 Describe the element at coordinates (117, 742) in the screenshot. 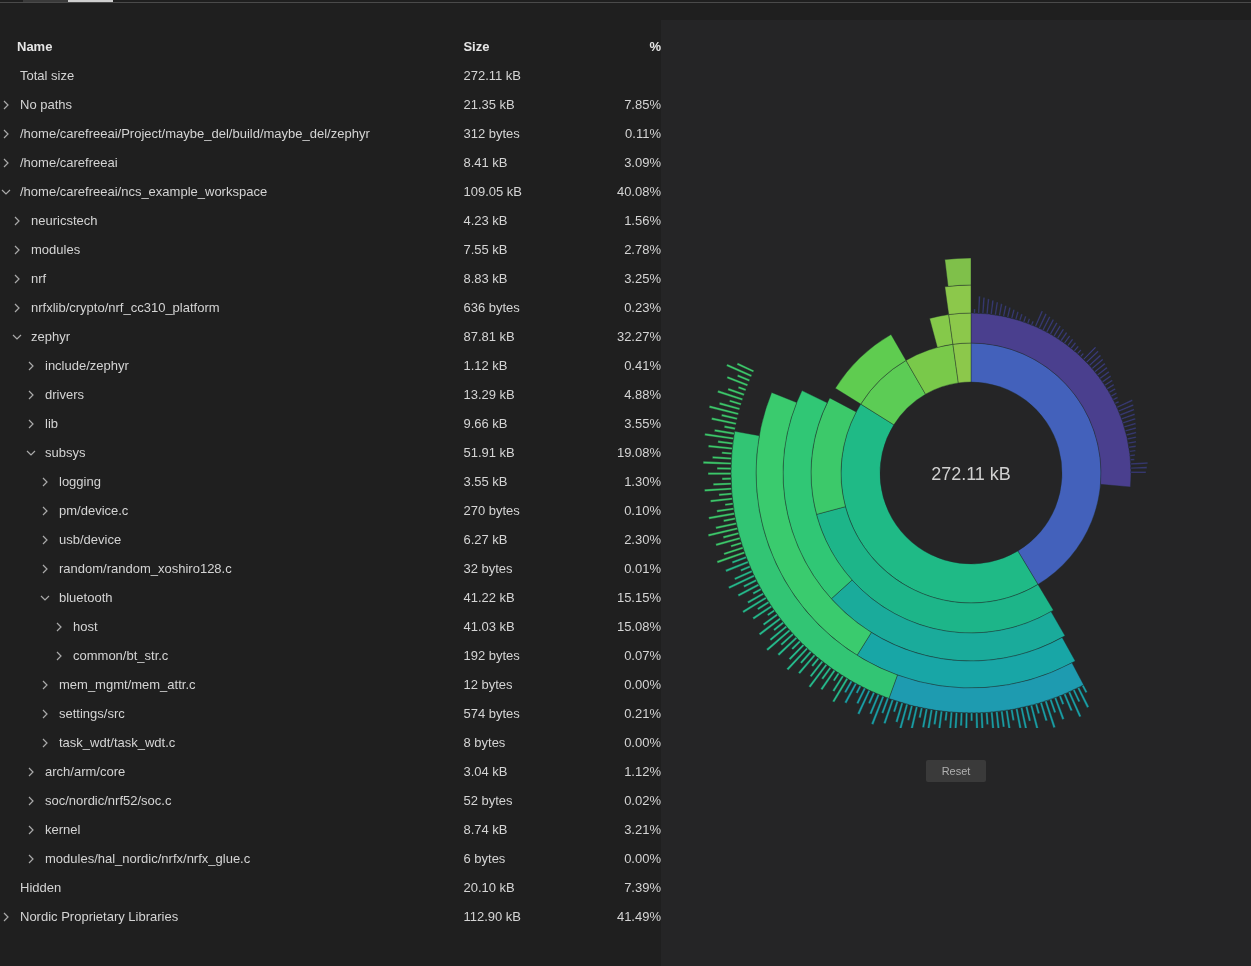

I see `tree-item-name: task_wdt/task_wdt.c` at that location.